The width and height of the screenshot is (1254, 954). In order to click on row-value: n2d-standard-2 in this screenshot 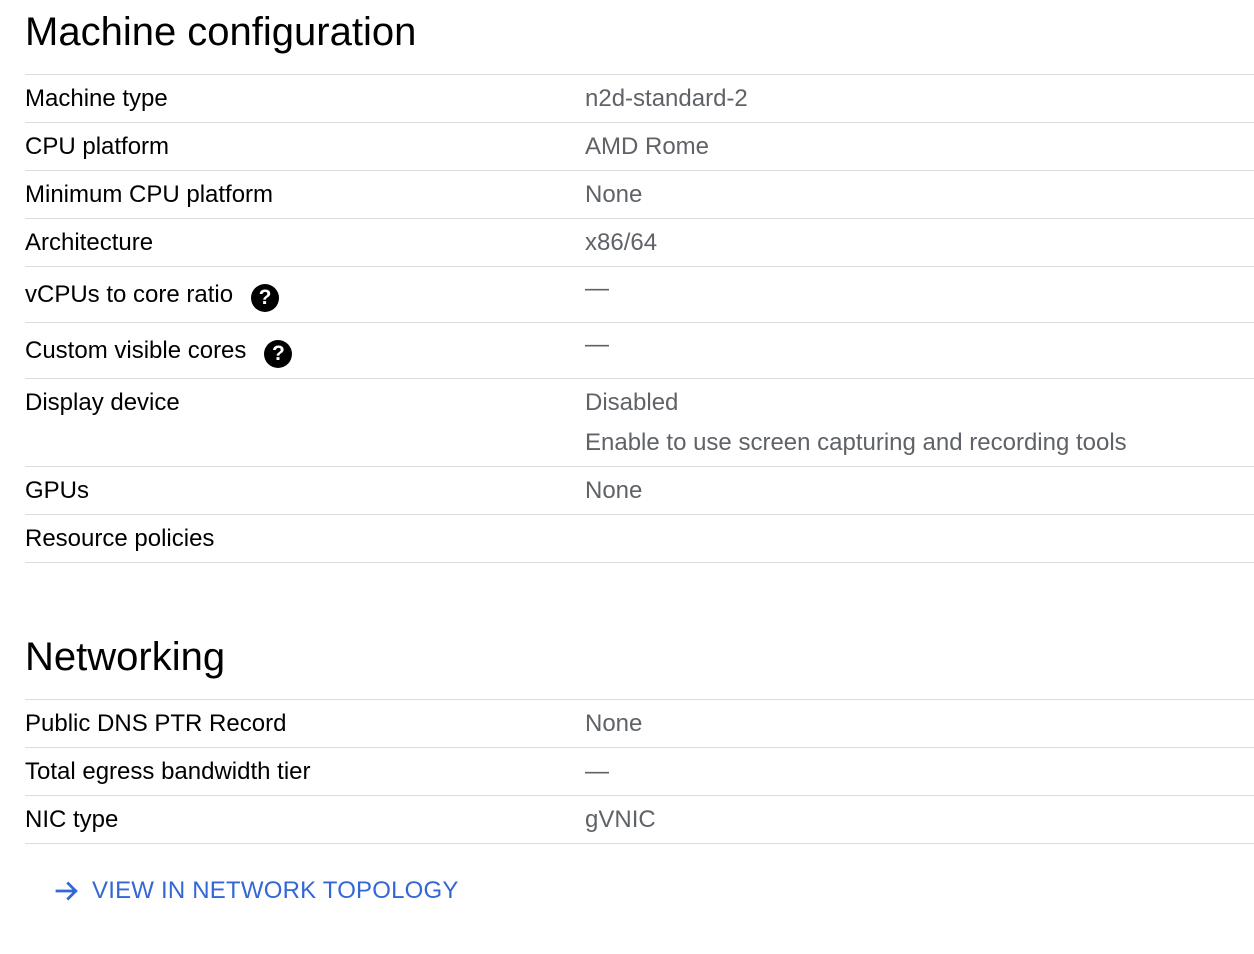, I will do `click(666, 98)`.